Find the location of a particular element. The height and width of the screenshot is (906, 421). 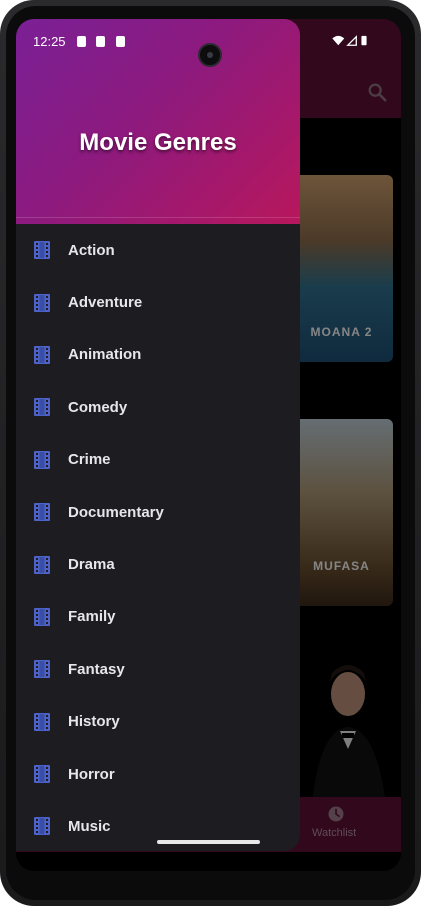

genre-label: Horror is located at coordinates (91, 774).